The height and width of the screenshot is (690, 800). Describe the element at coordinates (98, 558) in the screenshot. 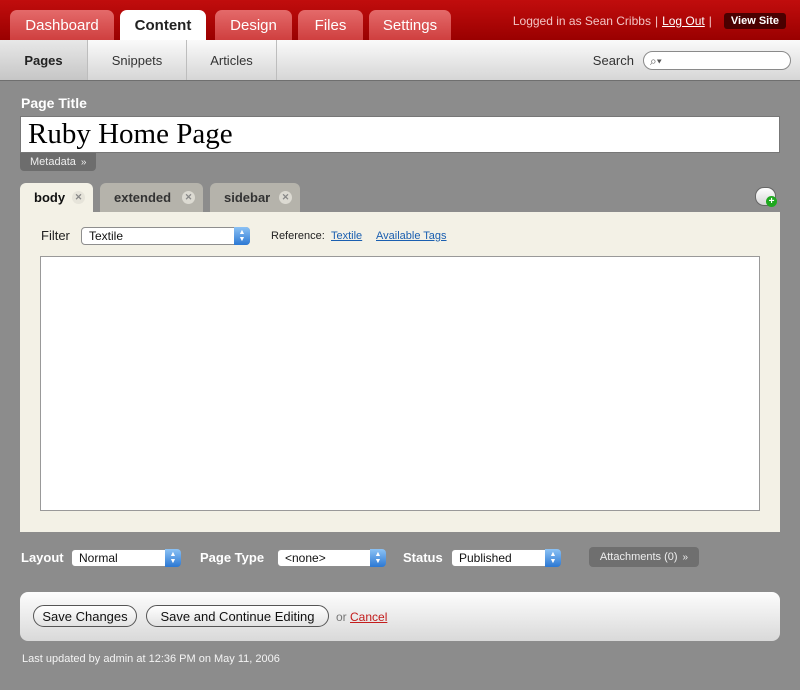

I see `layout-select-value: Normal` at that location.